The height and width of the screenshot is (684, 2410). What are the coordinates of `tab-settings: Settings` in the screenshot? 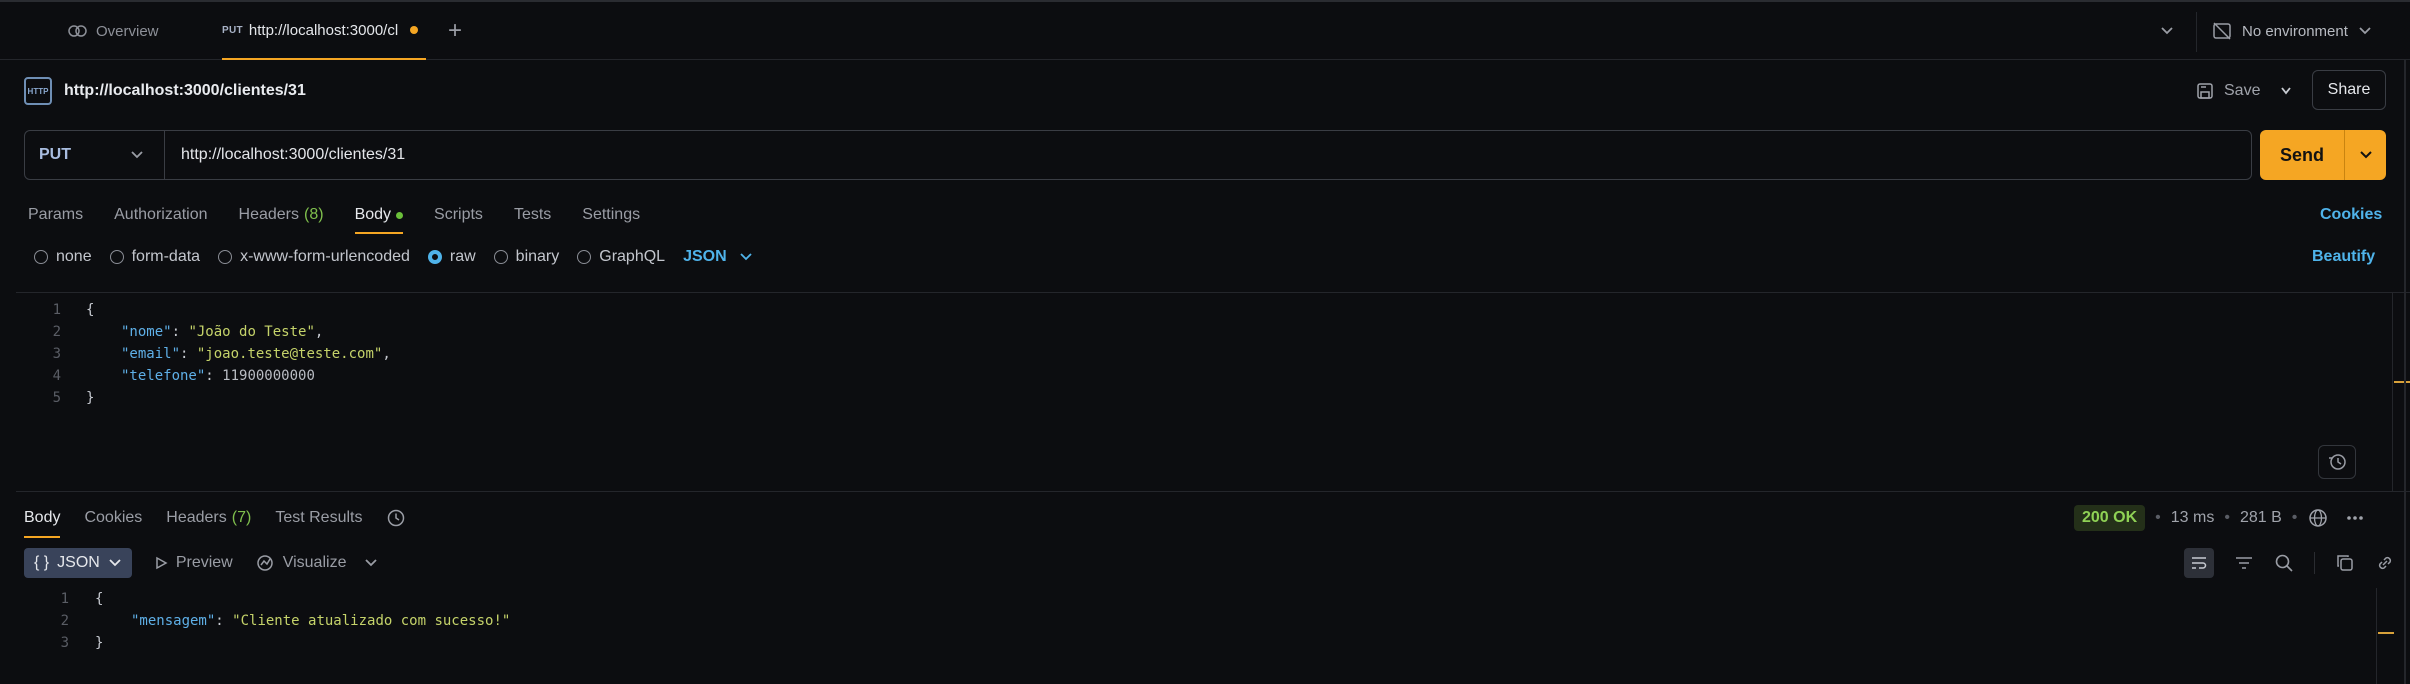 It's located at (611, 215).